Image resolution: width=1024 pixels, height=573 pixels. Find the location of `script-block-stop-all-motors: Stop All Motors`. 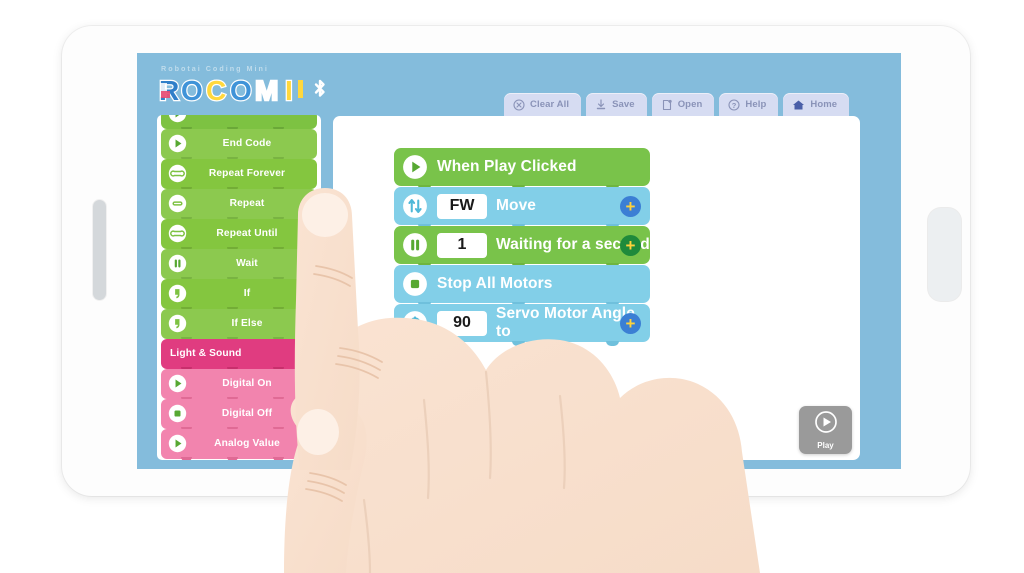

script-block-stop-all-motors: Stop All Motors is located at coordinates (522, 286).